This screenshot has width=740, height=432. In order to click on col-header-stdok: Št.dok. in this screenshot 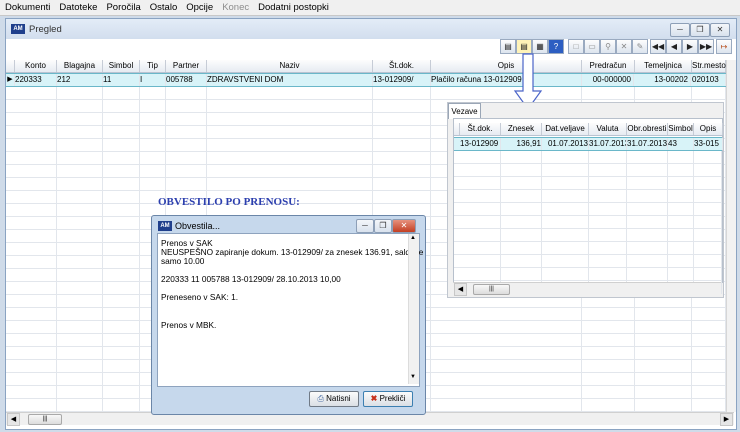, I will do `click(402, 66)`.